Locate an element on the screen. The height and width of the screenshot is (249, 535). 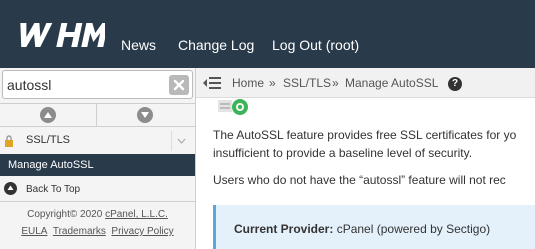
trademarks-link: Trademarks is located at coordinates (79, 231).